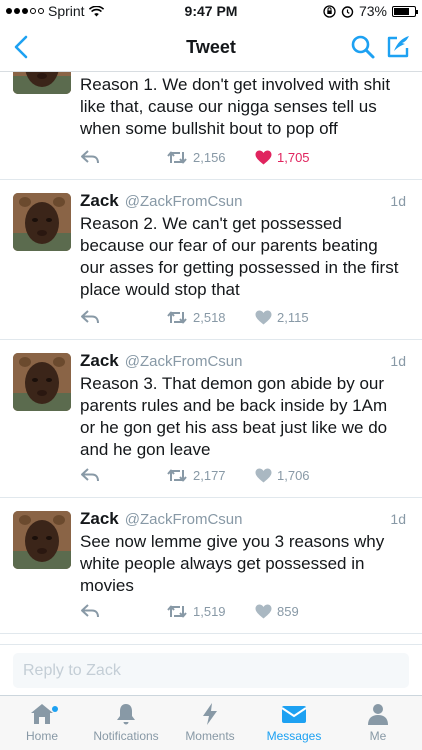  I want to click on envelope-icon, so click(294, 714).